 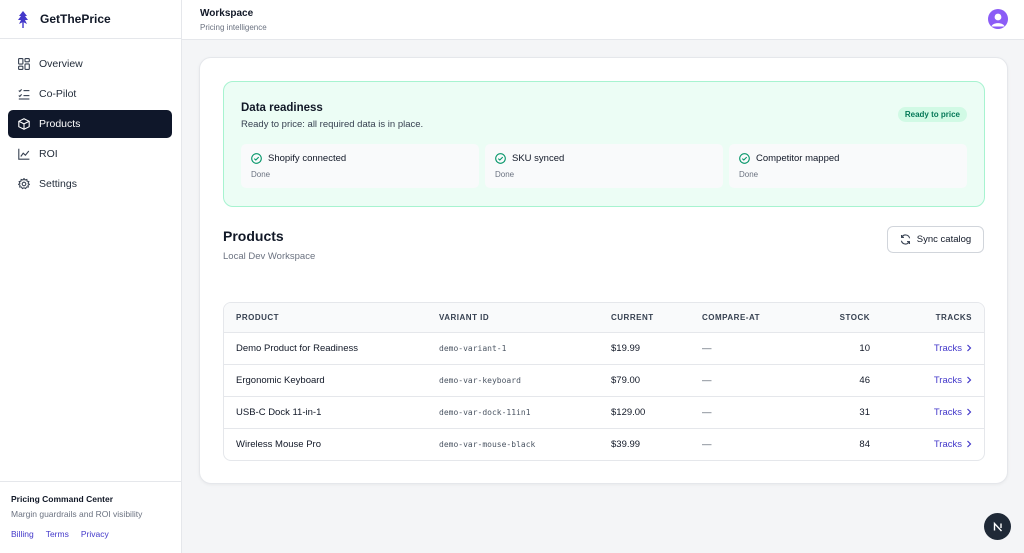 I want to click on top-header: Workspace Pricing intelligence, so click(x=603, y=20).